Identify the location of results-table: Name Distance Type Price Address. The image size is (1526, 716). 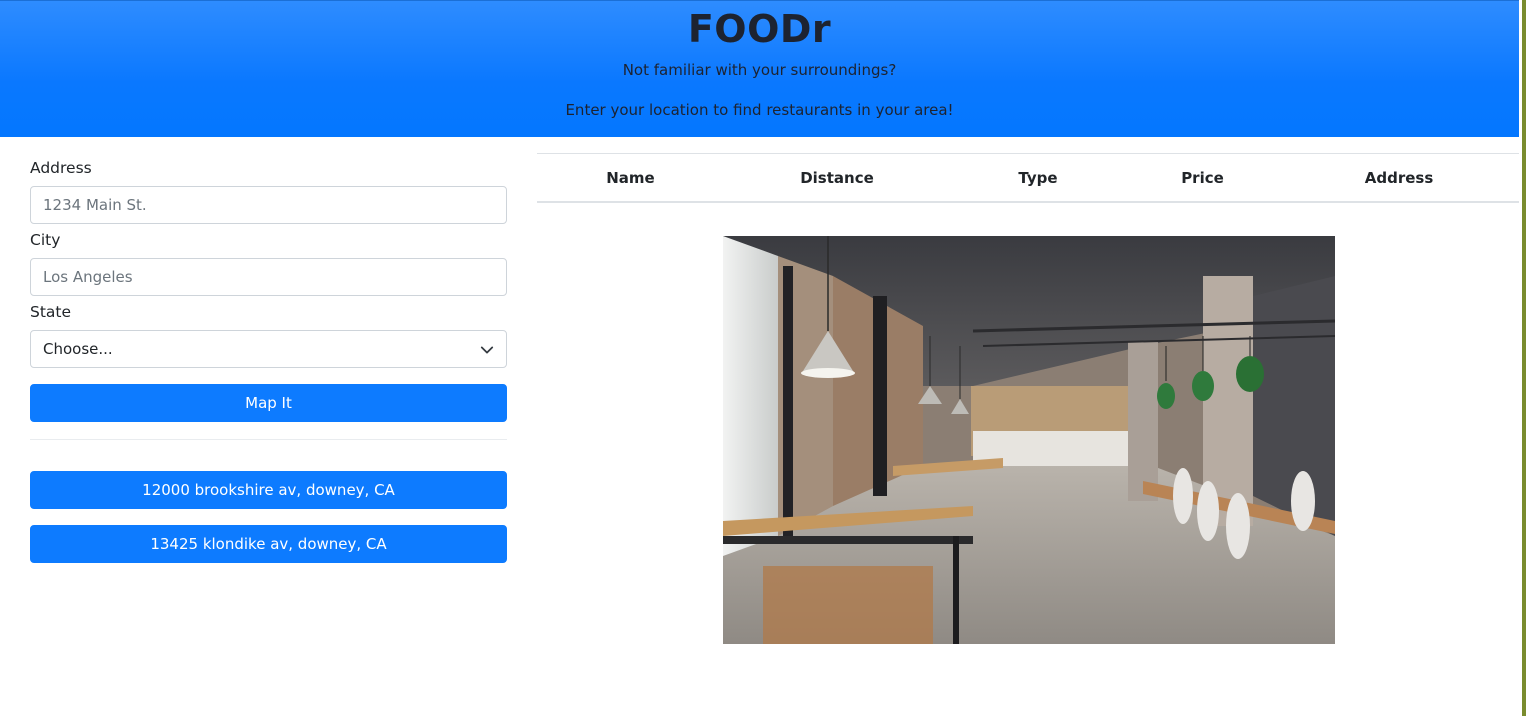
(1028, 178).